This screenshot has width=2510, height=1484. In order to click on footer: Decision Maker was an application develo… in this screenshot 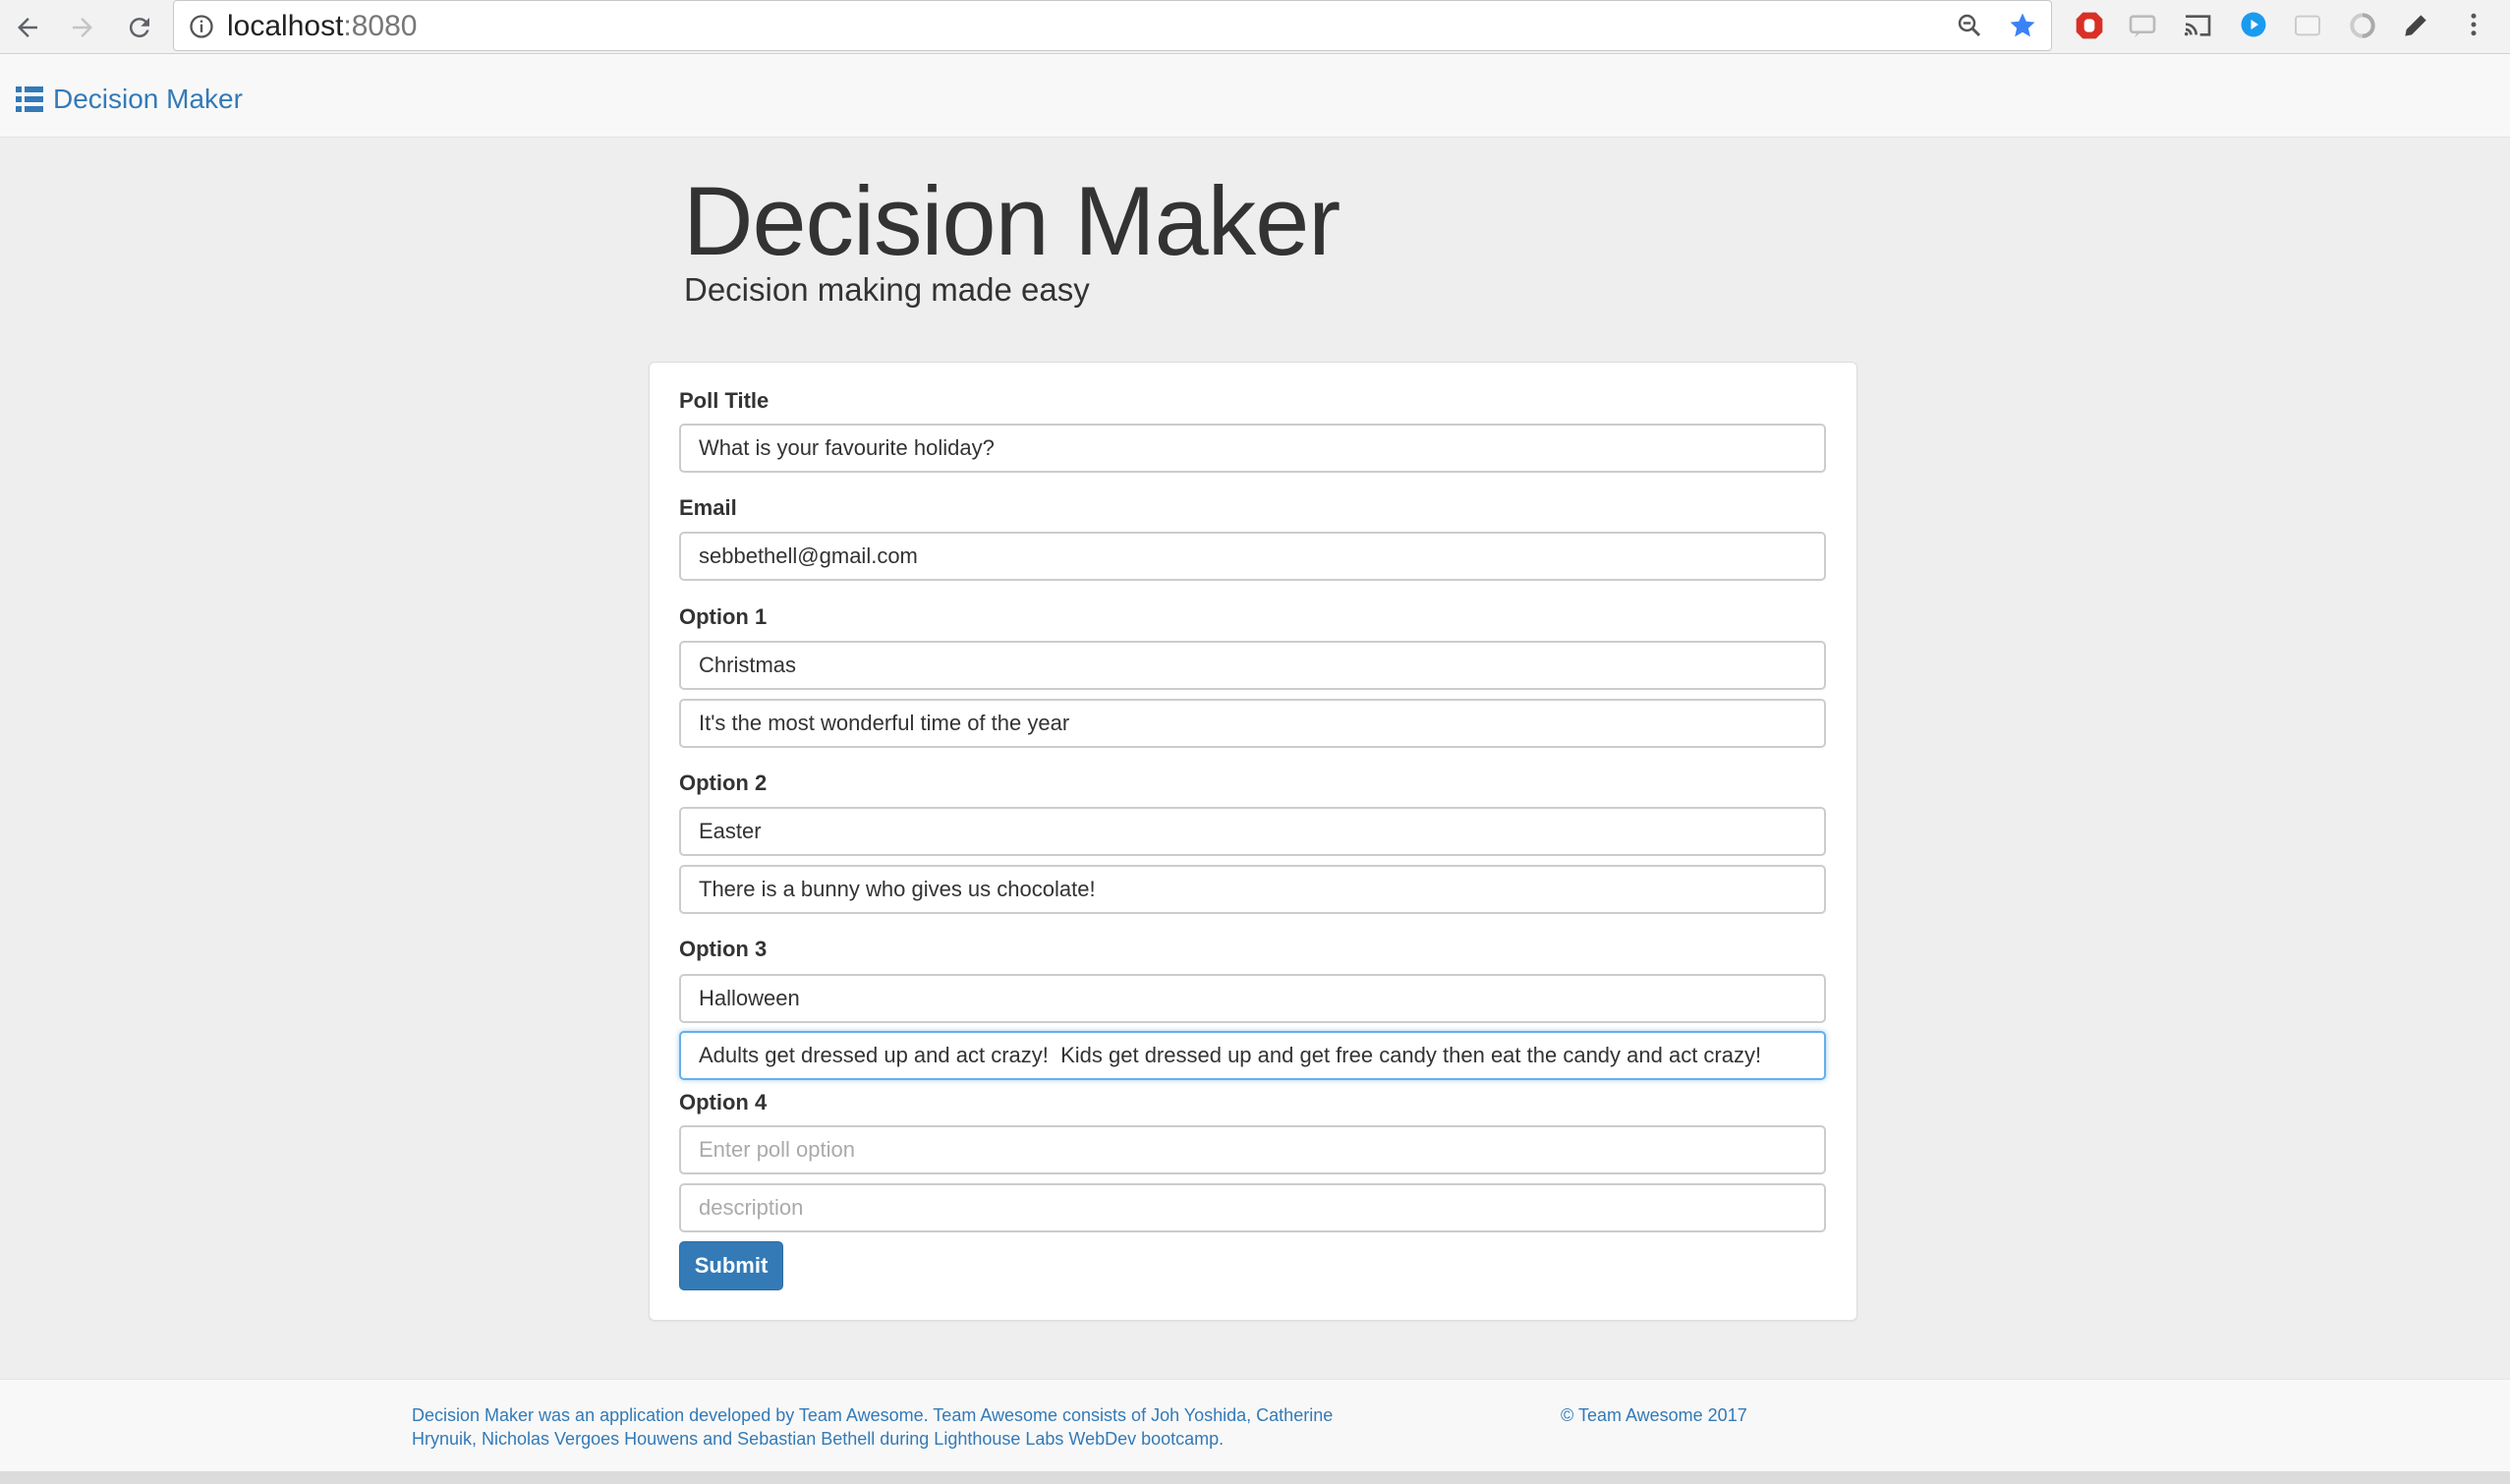, I will do `click(1255, 1425)`.